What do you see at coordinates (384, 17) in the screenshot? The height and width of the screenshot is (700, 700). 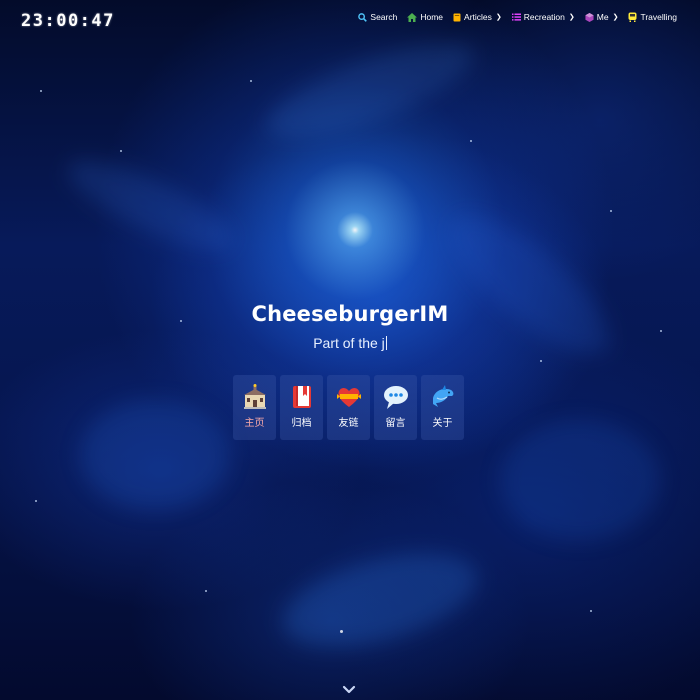 I see `nav-search-label: Search` at bounding box center [384, 17].